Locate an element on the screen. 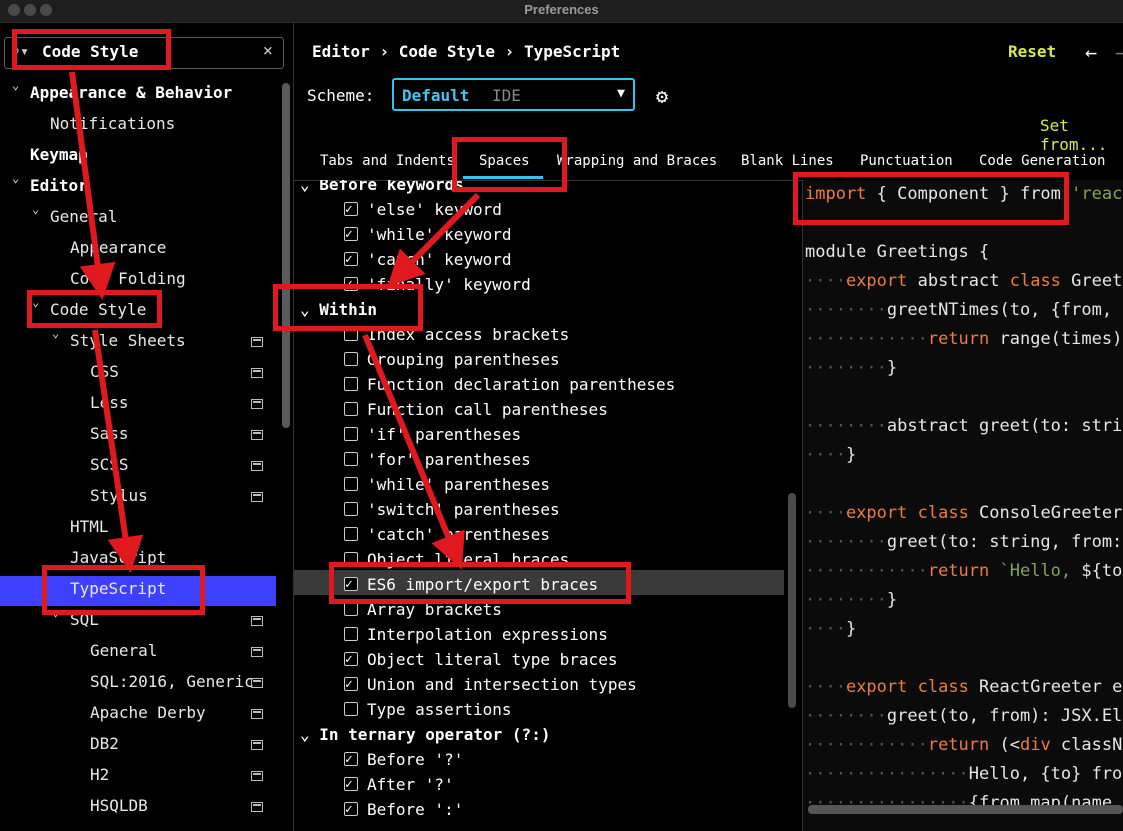 This screenshot has width=1123, height=831. whitespace-dots: ···· is located at coordinates (825, 455).